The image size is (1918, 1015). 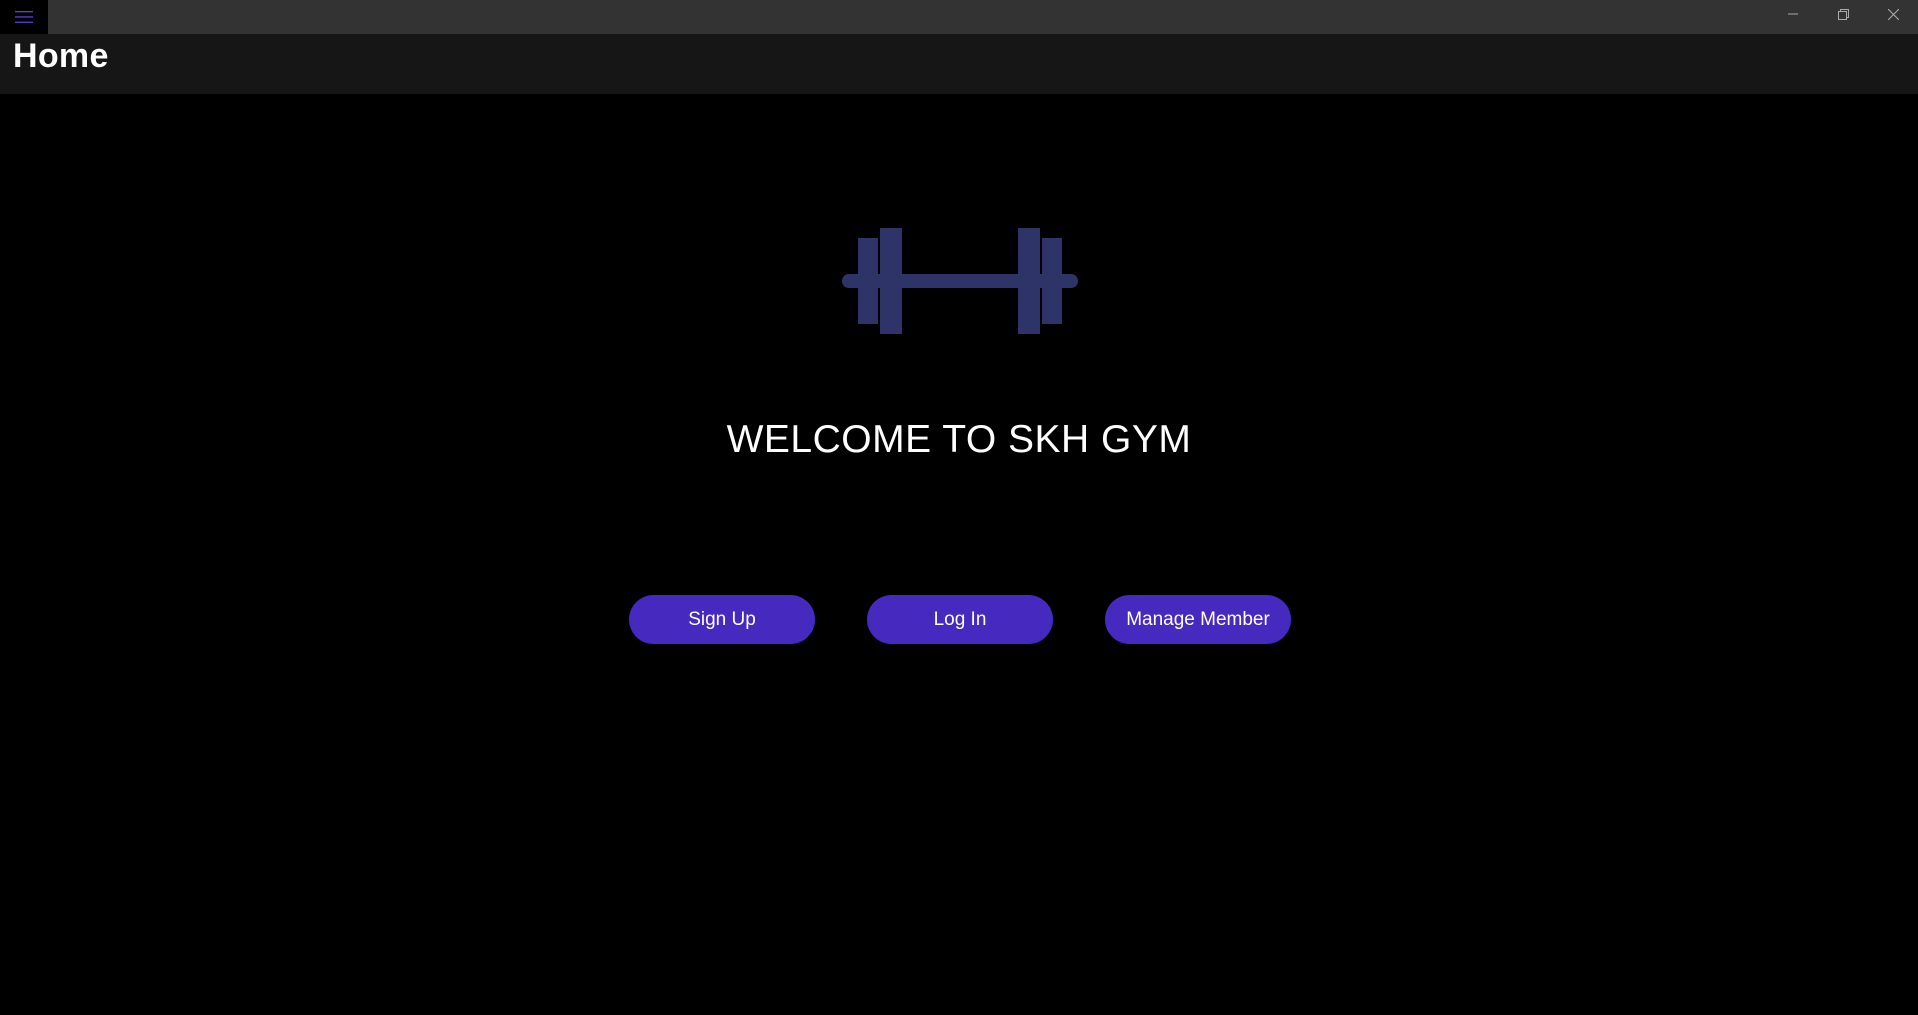 I want to click on log-in-button: Log In, so click(x=960, y=619).